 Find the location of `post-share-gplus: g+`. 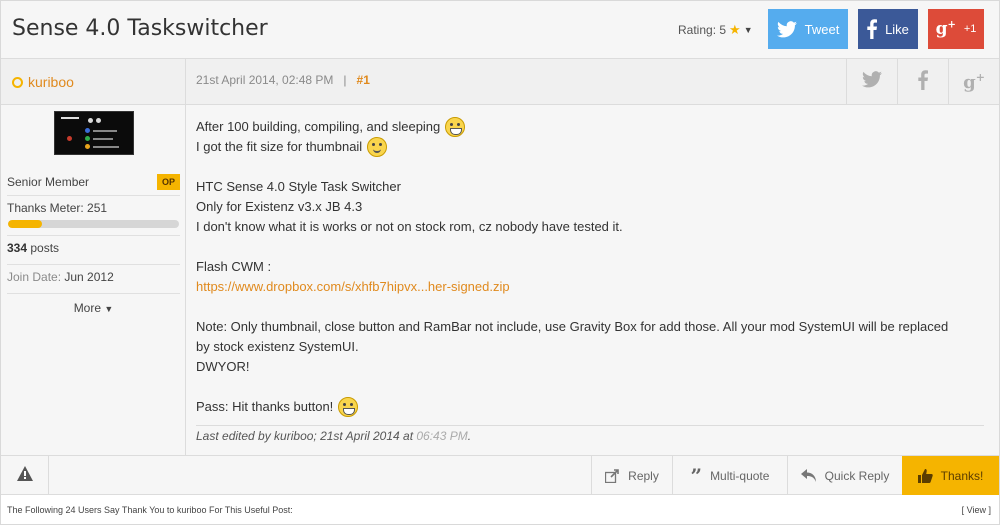

post-share-gplus: g+ is located at coordinates (973, 82).